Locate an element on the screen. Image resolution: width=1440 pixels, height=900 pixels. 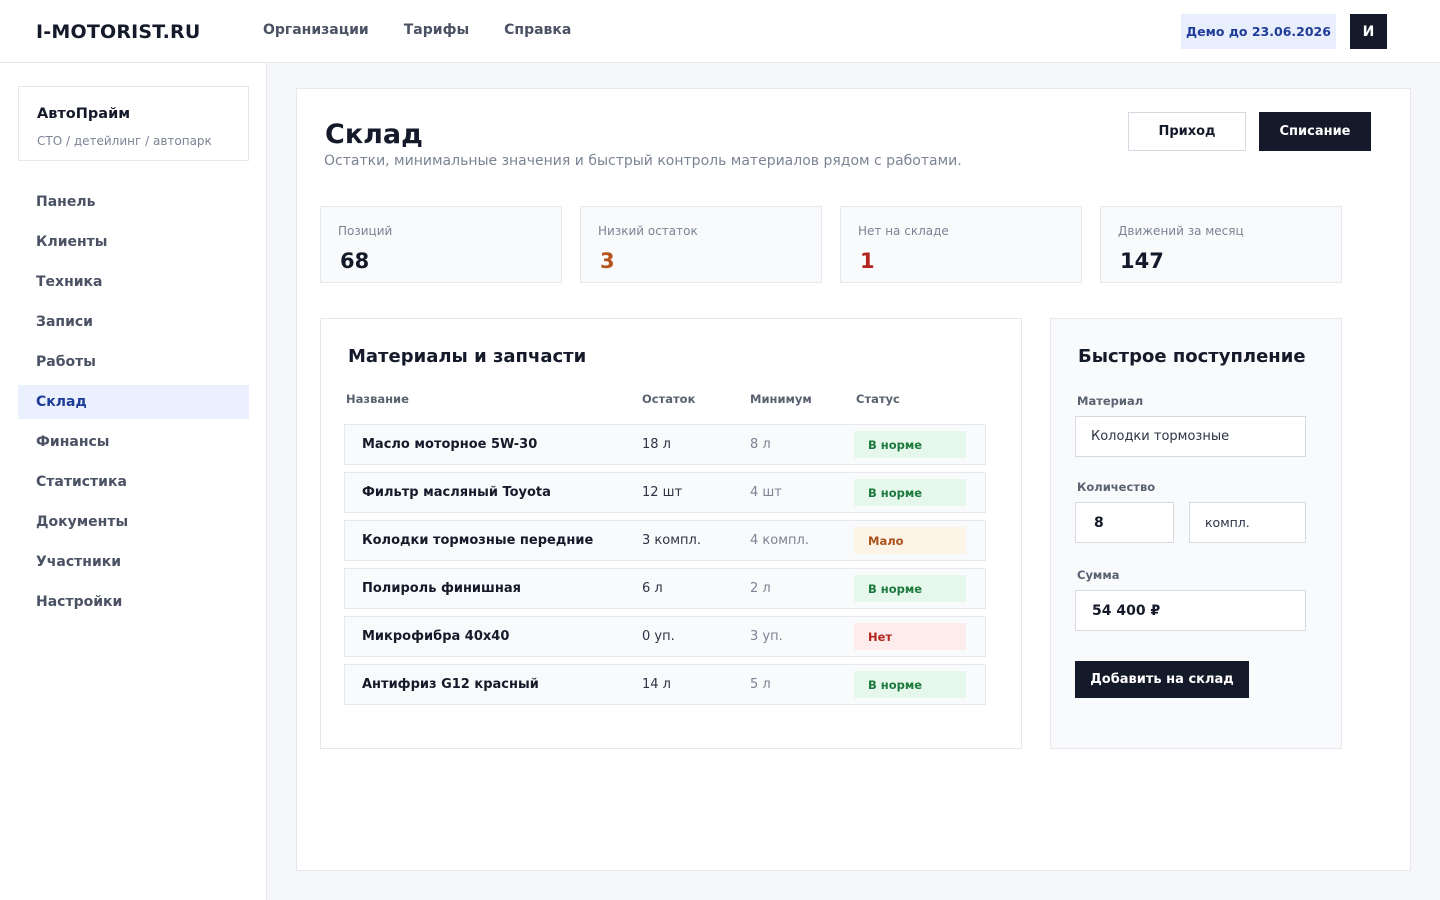
stat-value: 147 is located at coordinates (1142, 261).